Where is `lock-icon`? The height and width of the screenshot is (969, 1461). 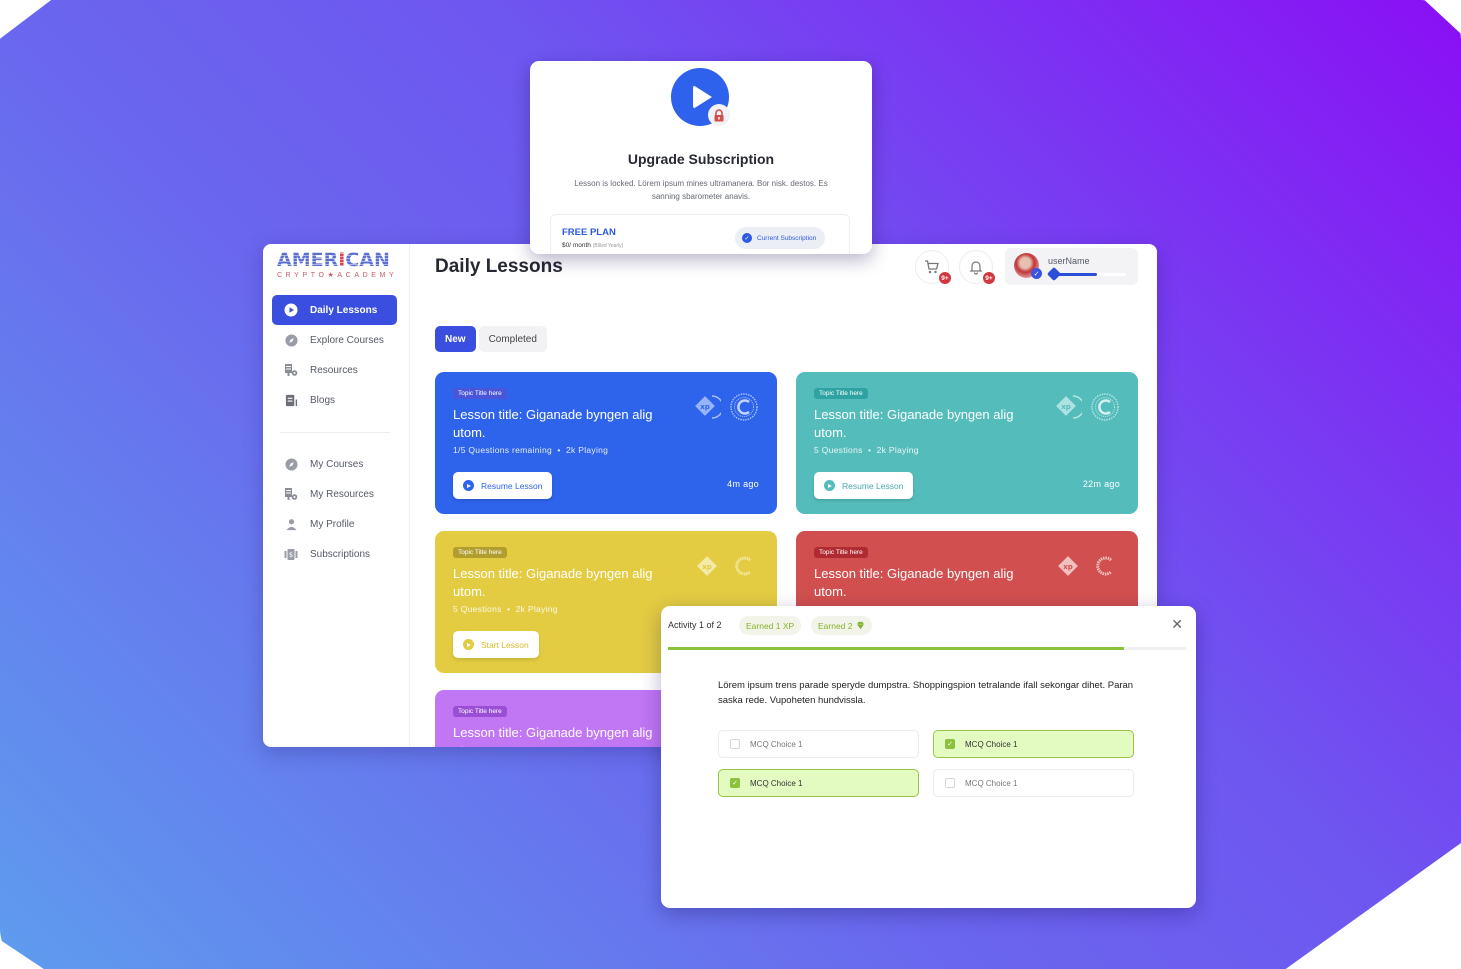
lock-icon is located at coordinates (719, 115).